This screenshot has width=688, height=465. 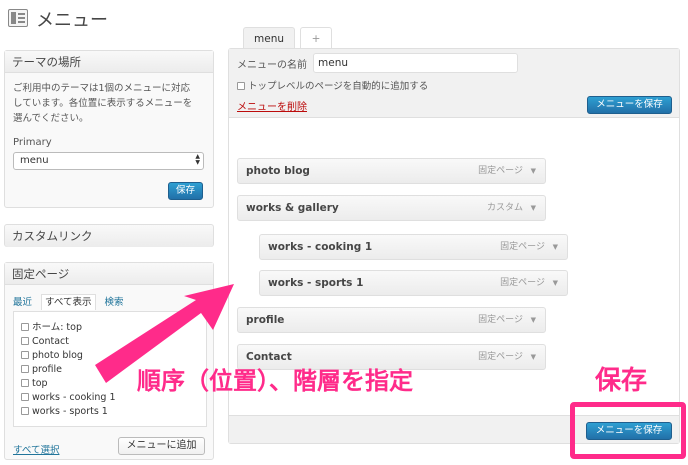 What do you see at coordinates (275, 381) in the screenshot?
I see `order-annotation-text: 順序（位置）、階層を指定` at bounding box center [275, 381].